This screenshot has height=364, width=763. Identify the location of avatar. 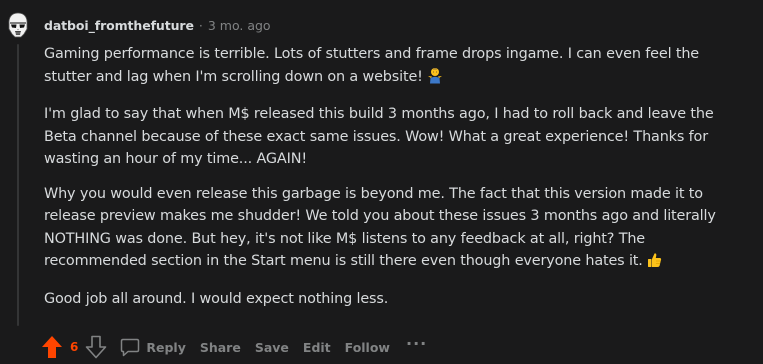
(18, 25).